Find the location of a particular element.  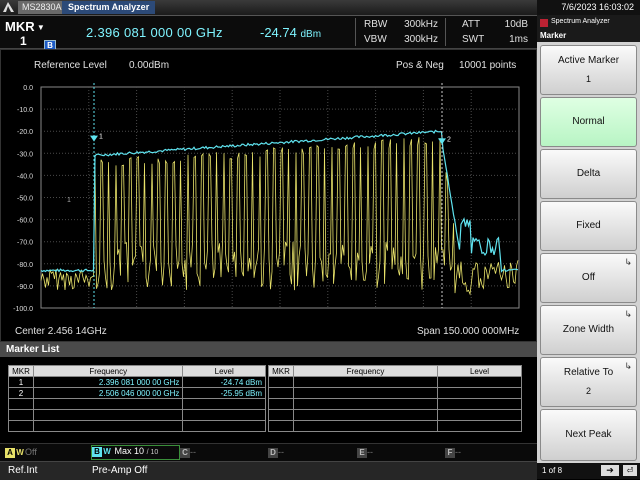

function-app: Spectrum Analyzer is located at coordinates (580, 21).